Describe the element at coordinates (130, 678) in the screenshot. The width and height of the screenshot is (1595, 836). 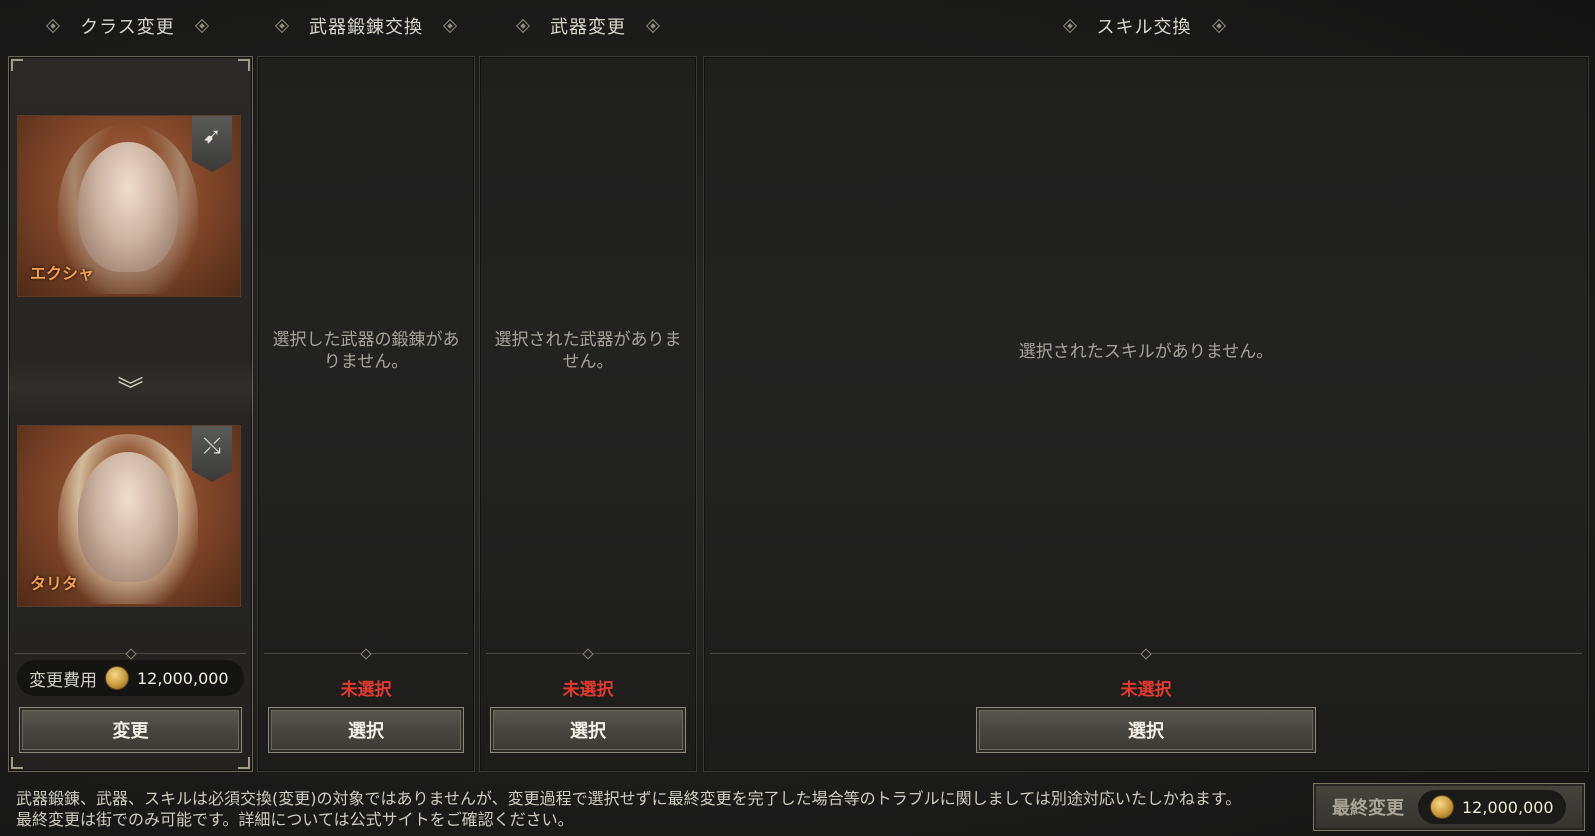
I see `change-cost-display: 変更費用 12,000,000` at that location.